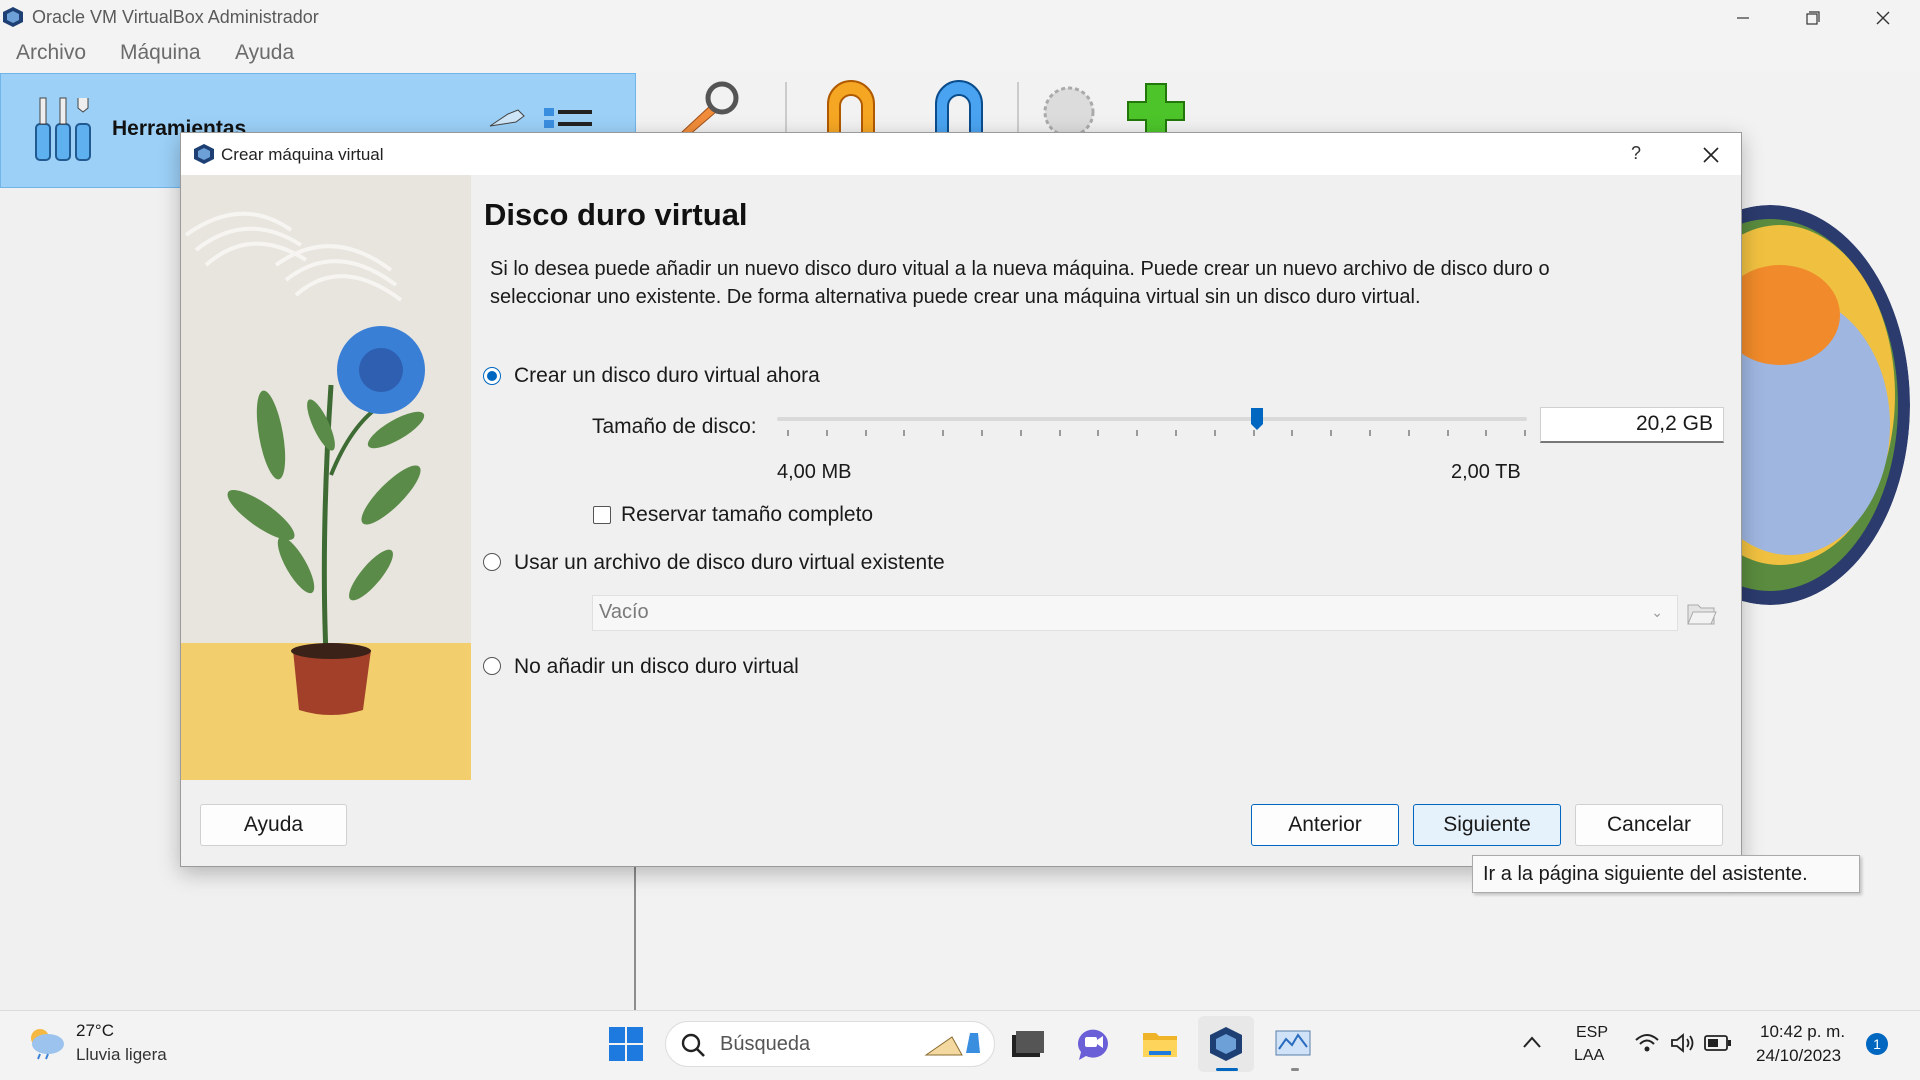  I want to click on create-disk-radio, so click(492, 376).